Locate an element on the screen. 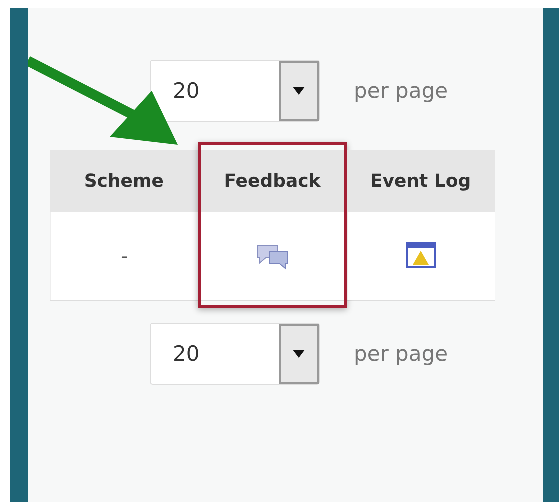  table-cell: - is located at coordinates (124, 256).